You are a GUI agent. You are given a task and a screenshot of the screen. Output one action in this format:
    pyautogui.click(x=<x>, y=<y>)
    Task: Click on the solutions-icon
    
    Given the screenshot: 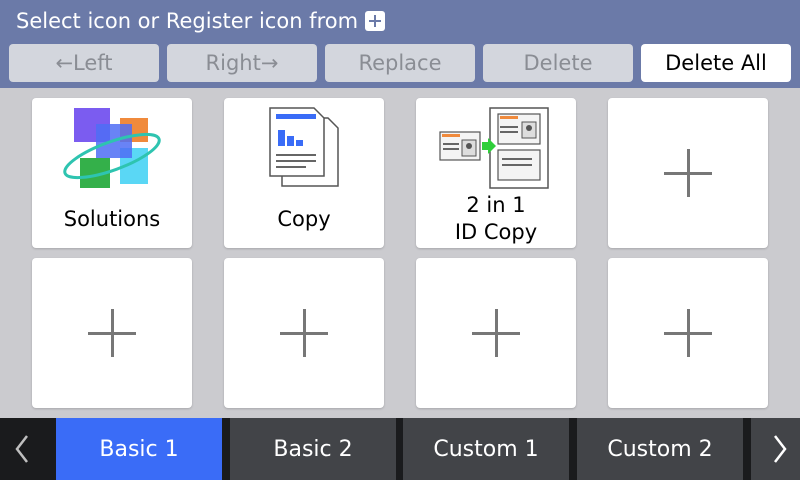 What is the action you would take?
    pyautogui.click(x=112, y=148)
    